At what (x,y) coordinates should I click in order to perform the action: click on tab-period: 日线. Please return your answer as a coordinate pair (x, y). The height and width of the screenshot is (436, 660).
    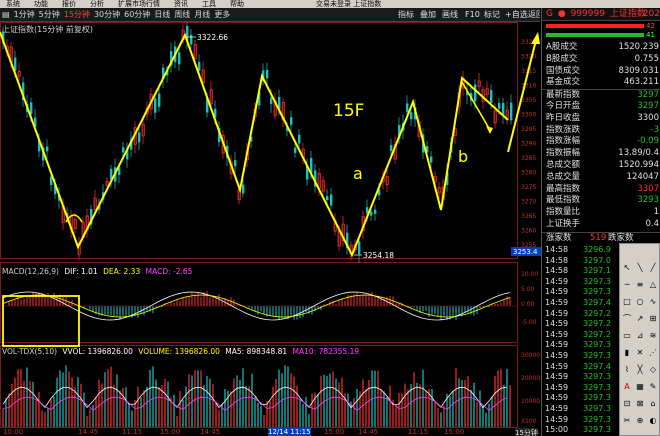
    Looking at the image, I should click on (162, 14).